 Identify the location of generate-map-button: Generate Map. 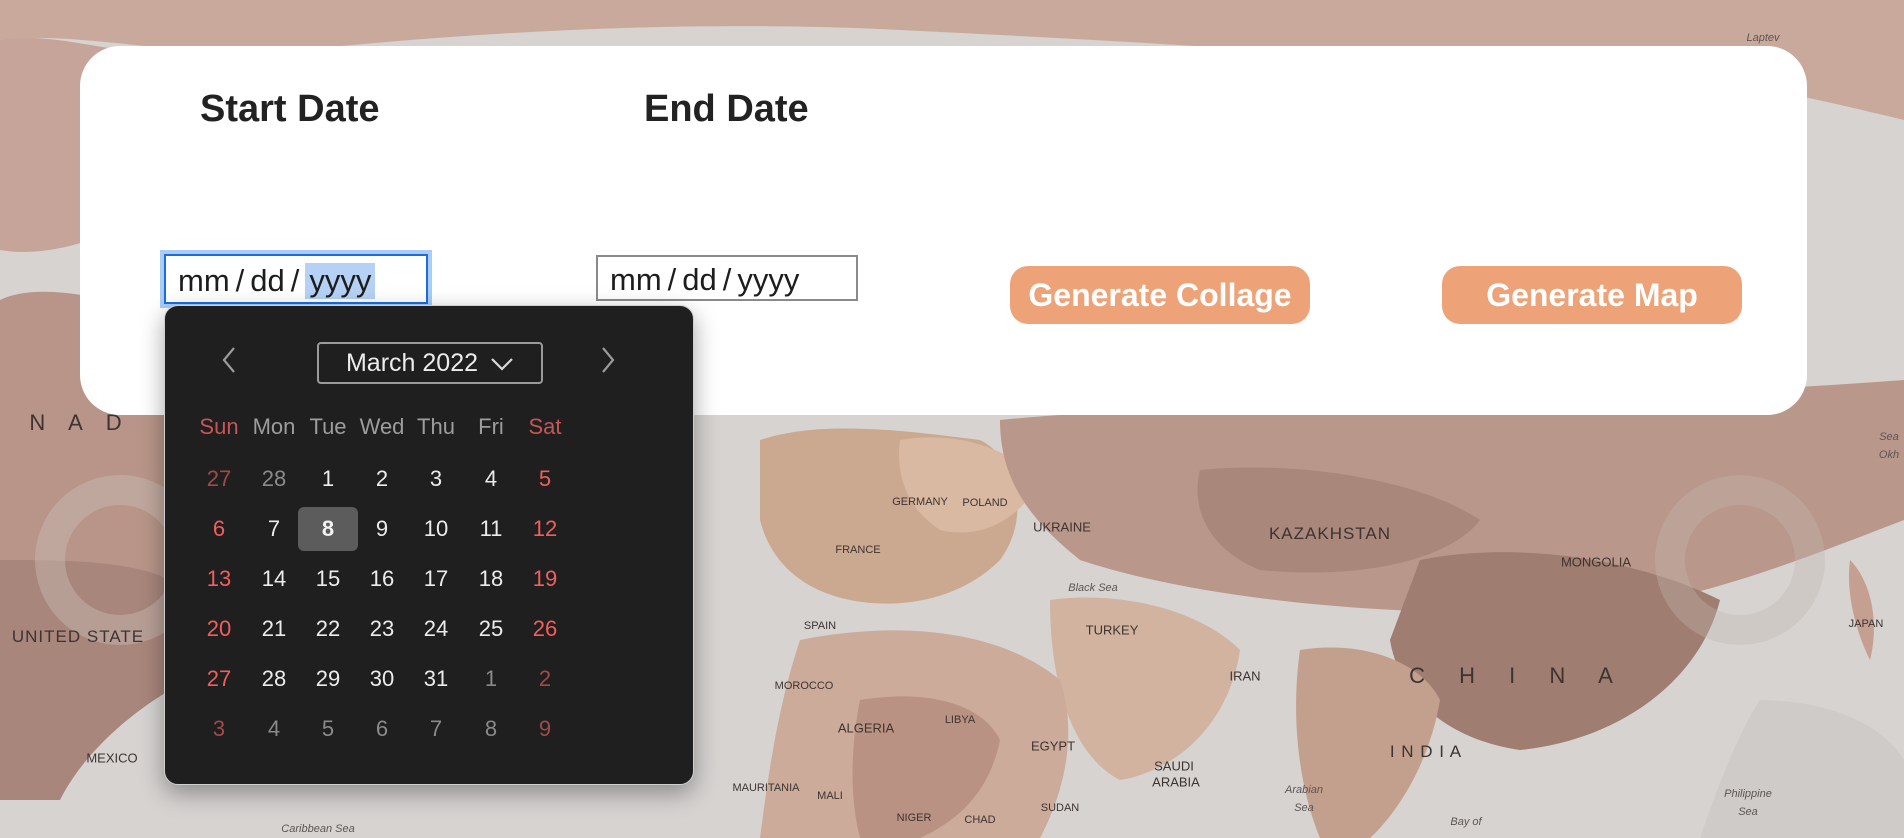
(1592, 295).